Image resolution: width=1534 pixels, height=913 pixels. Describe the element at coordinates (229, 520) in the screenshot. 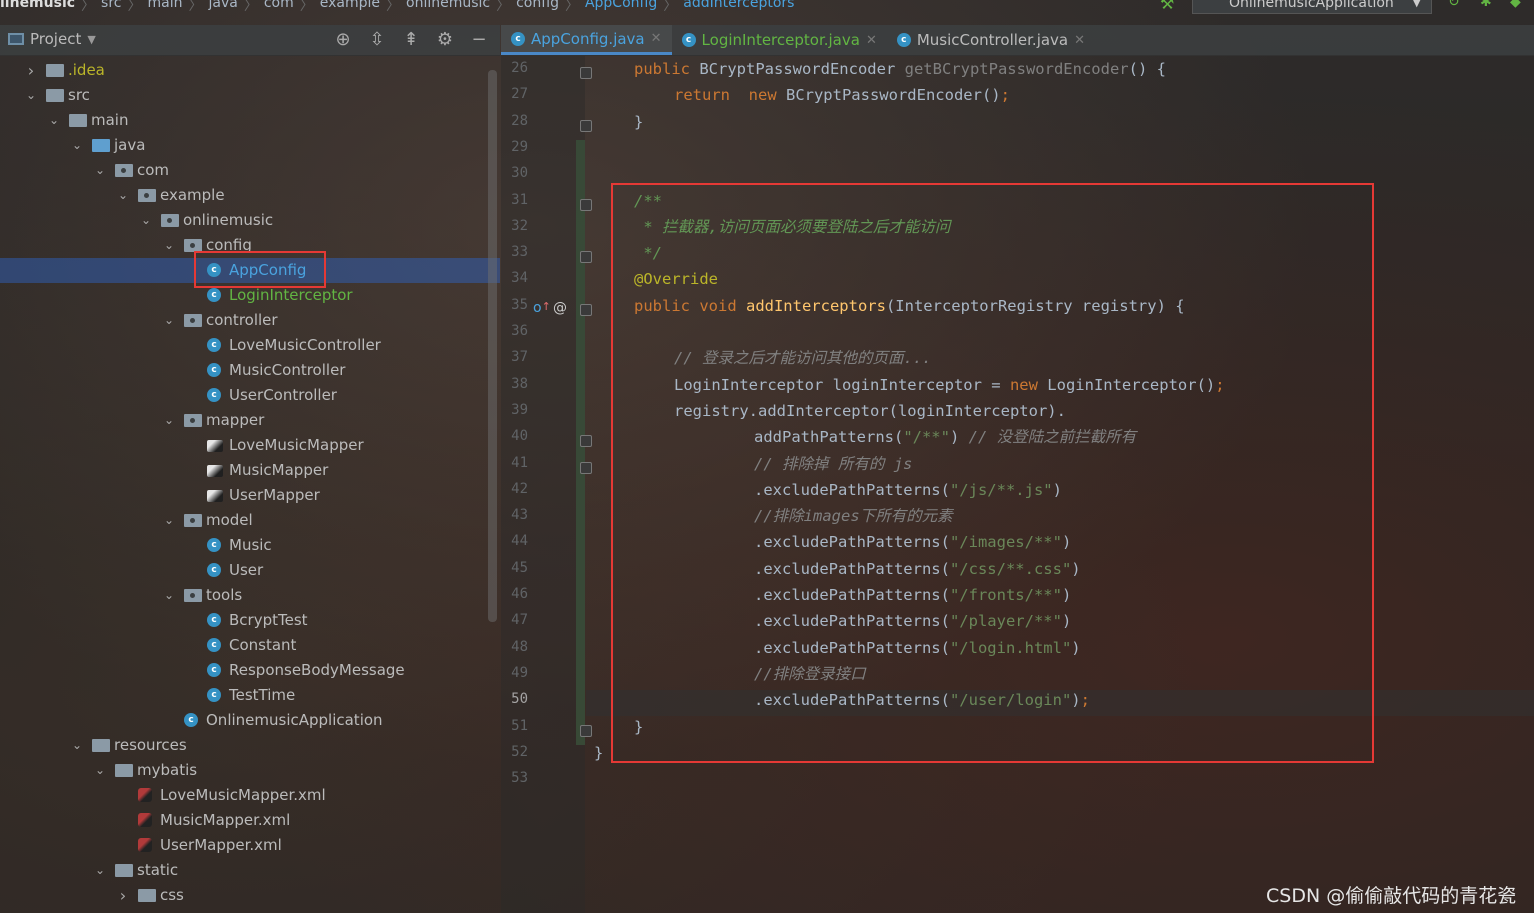

I see `tree-item-label: model` at that location.